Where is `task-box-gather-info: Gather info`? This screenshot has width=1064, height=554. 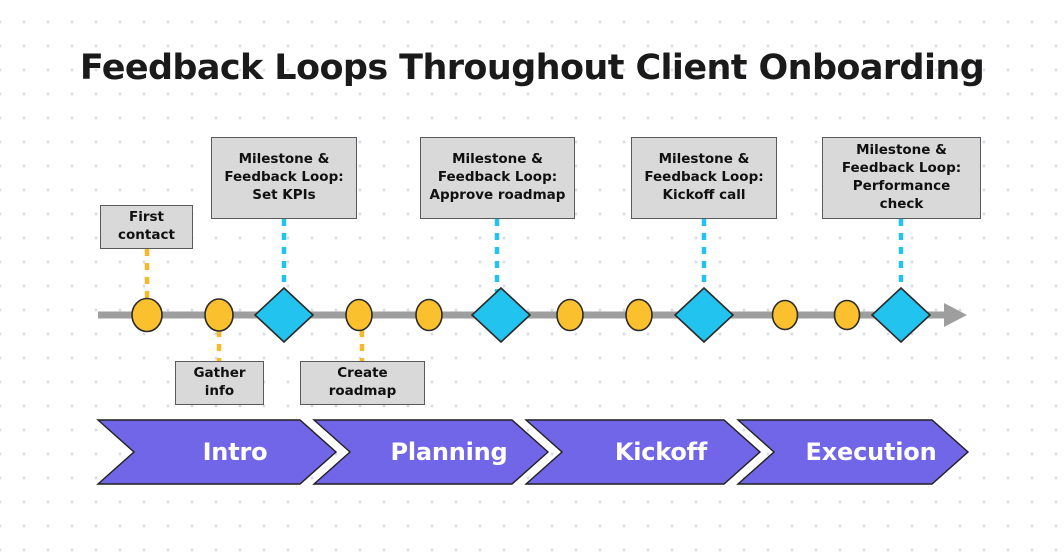 task-box-gather-info: Gather info is located at coordinates (219, 383).